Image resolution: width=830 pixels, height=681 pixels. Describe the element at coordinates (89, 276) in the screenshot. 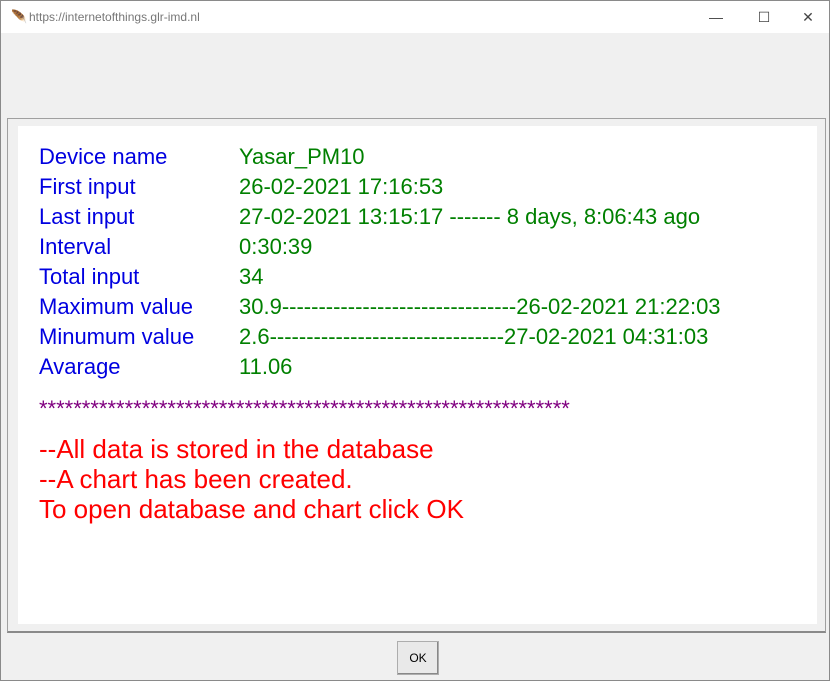

I see `info-label: Total input` at that location.